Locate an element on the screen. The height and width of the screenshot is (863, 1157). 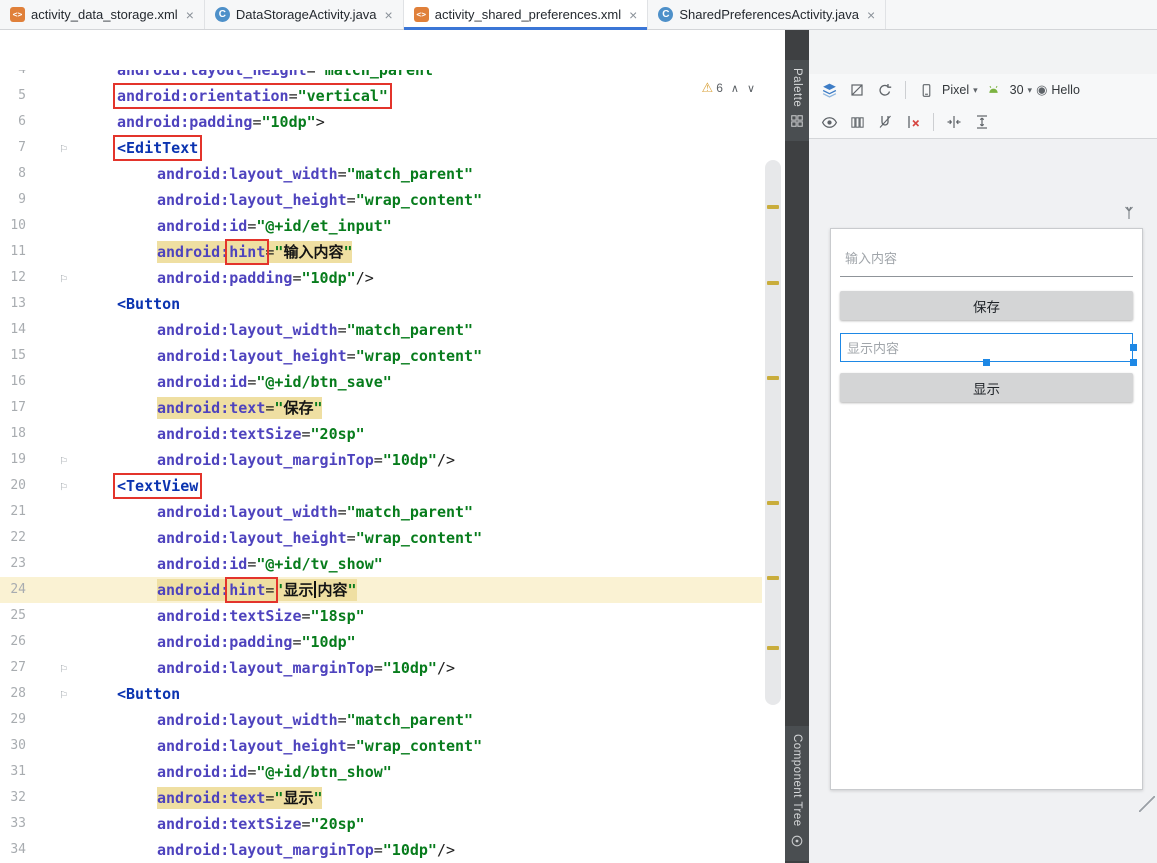
code-line: 6 android:padding="10dp"> is located at coordinates (381, 122).